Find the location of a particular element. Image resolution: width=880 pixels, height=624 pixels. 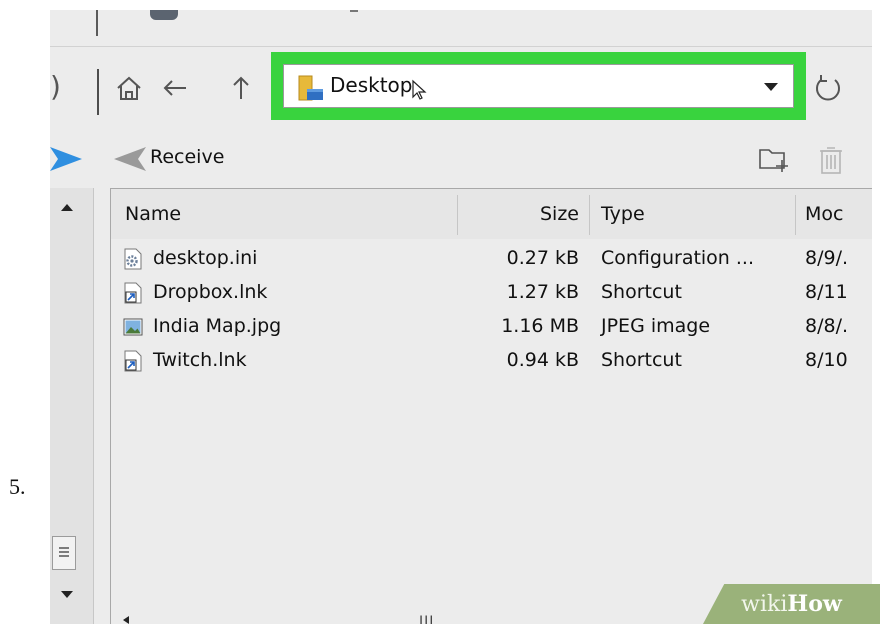

file-modified: 8/8/. is located at coordinates (827, 326).